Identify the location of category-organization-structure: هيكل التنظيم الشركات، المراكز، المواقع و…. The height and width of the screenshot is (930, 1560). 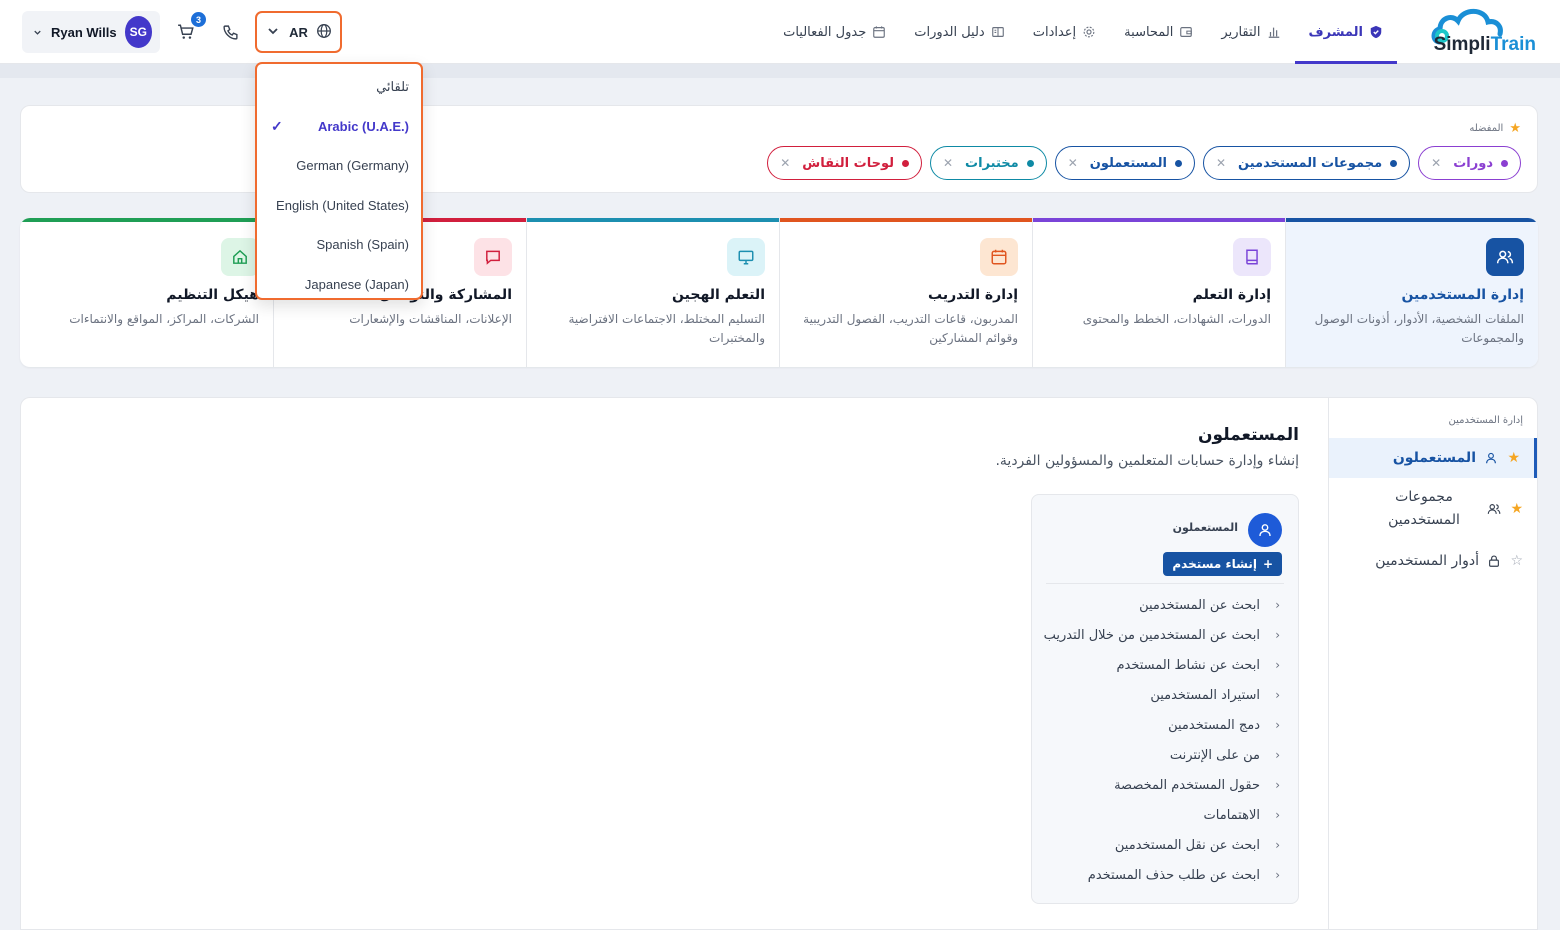
(146, 292).